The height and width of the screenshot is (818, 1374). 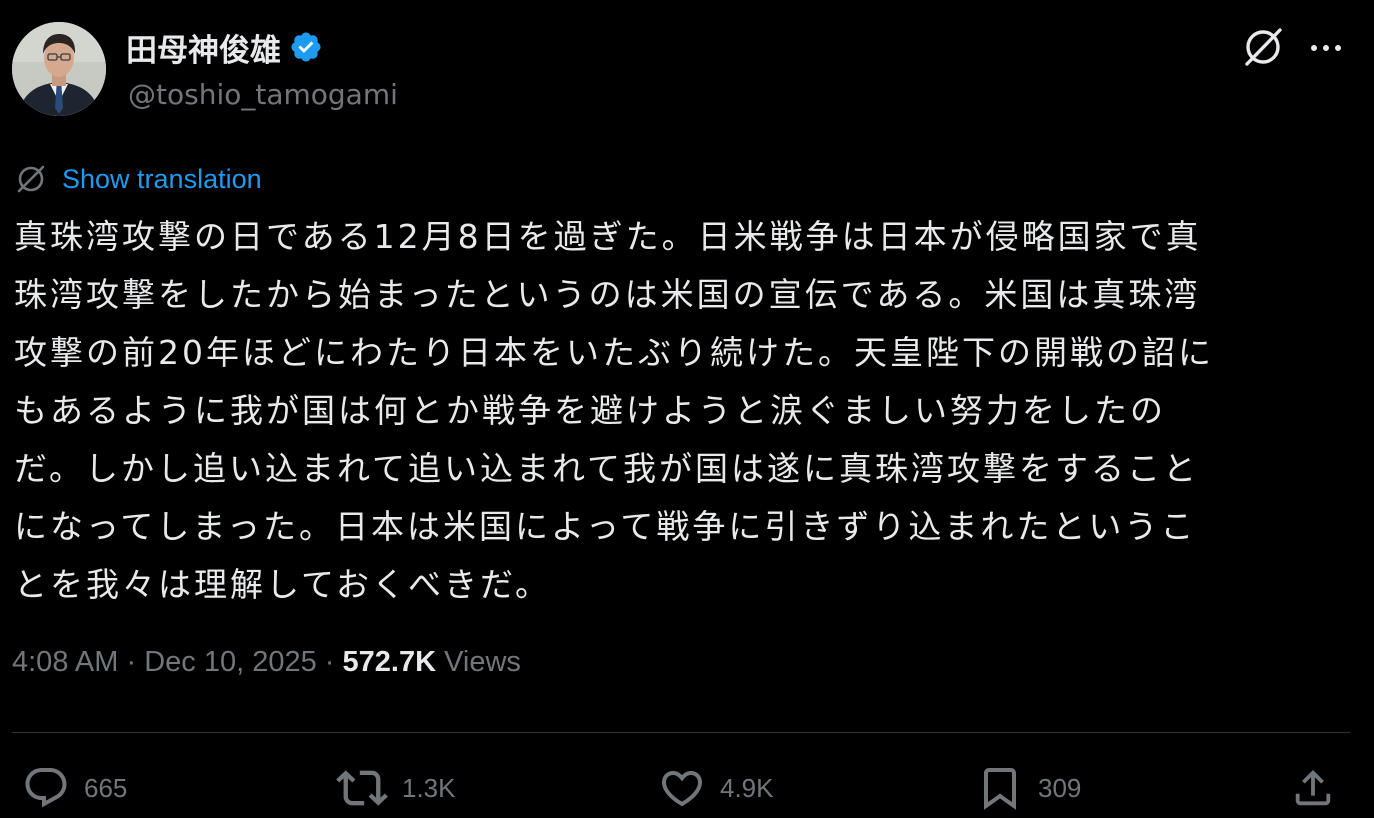 What do you see at coordinates (747, 787) in the screenshot?
I see `like-count: 4.9K` at bounding box center [747, 787].